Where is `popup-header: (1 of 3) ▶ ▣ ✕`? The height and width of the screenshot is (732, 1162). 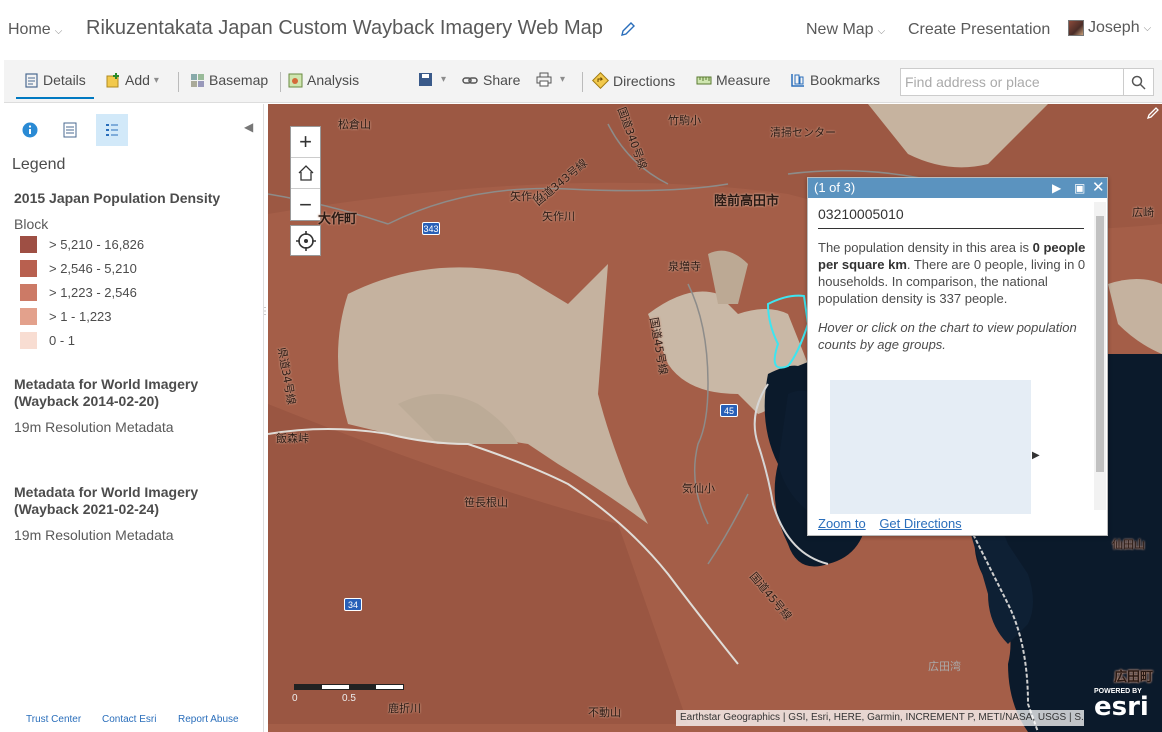
popup-header: (1 of 3) ▶ ▣ ✕ is located at coordinates (957, 188).